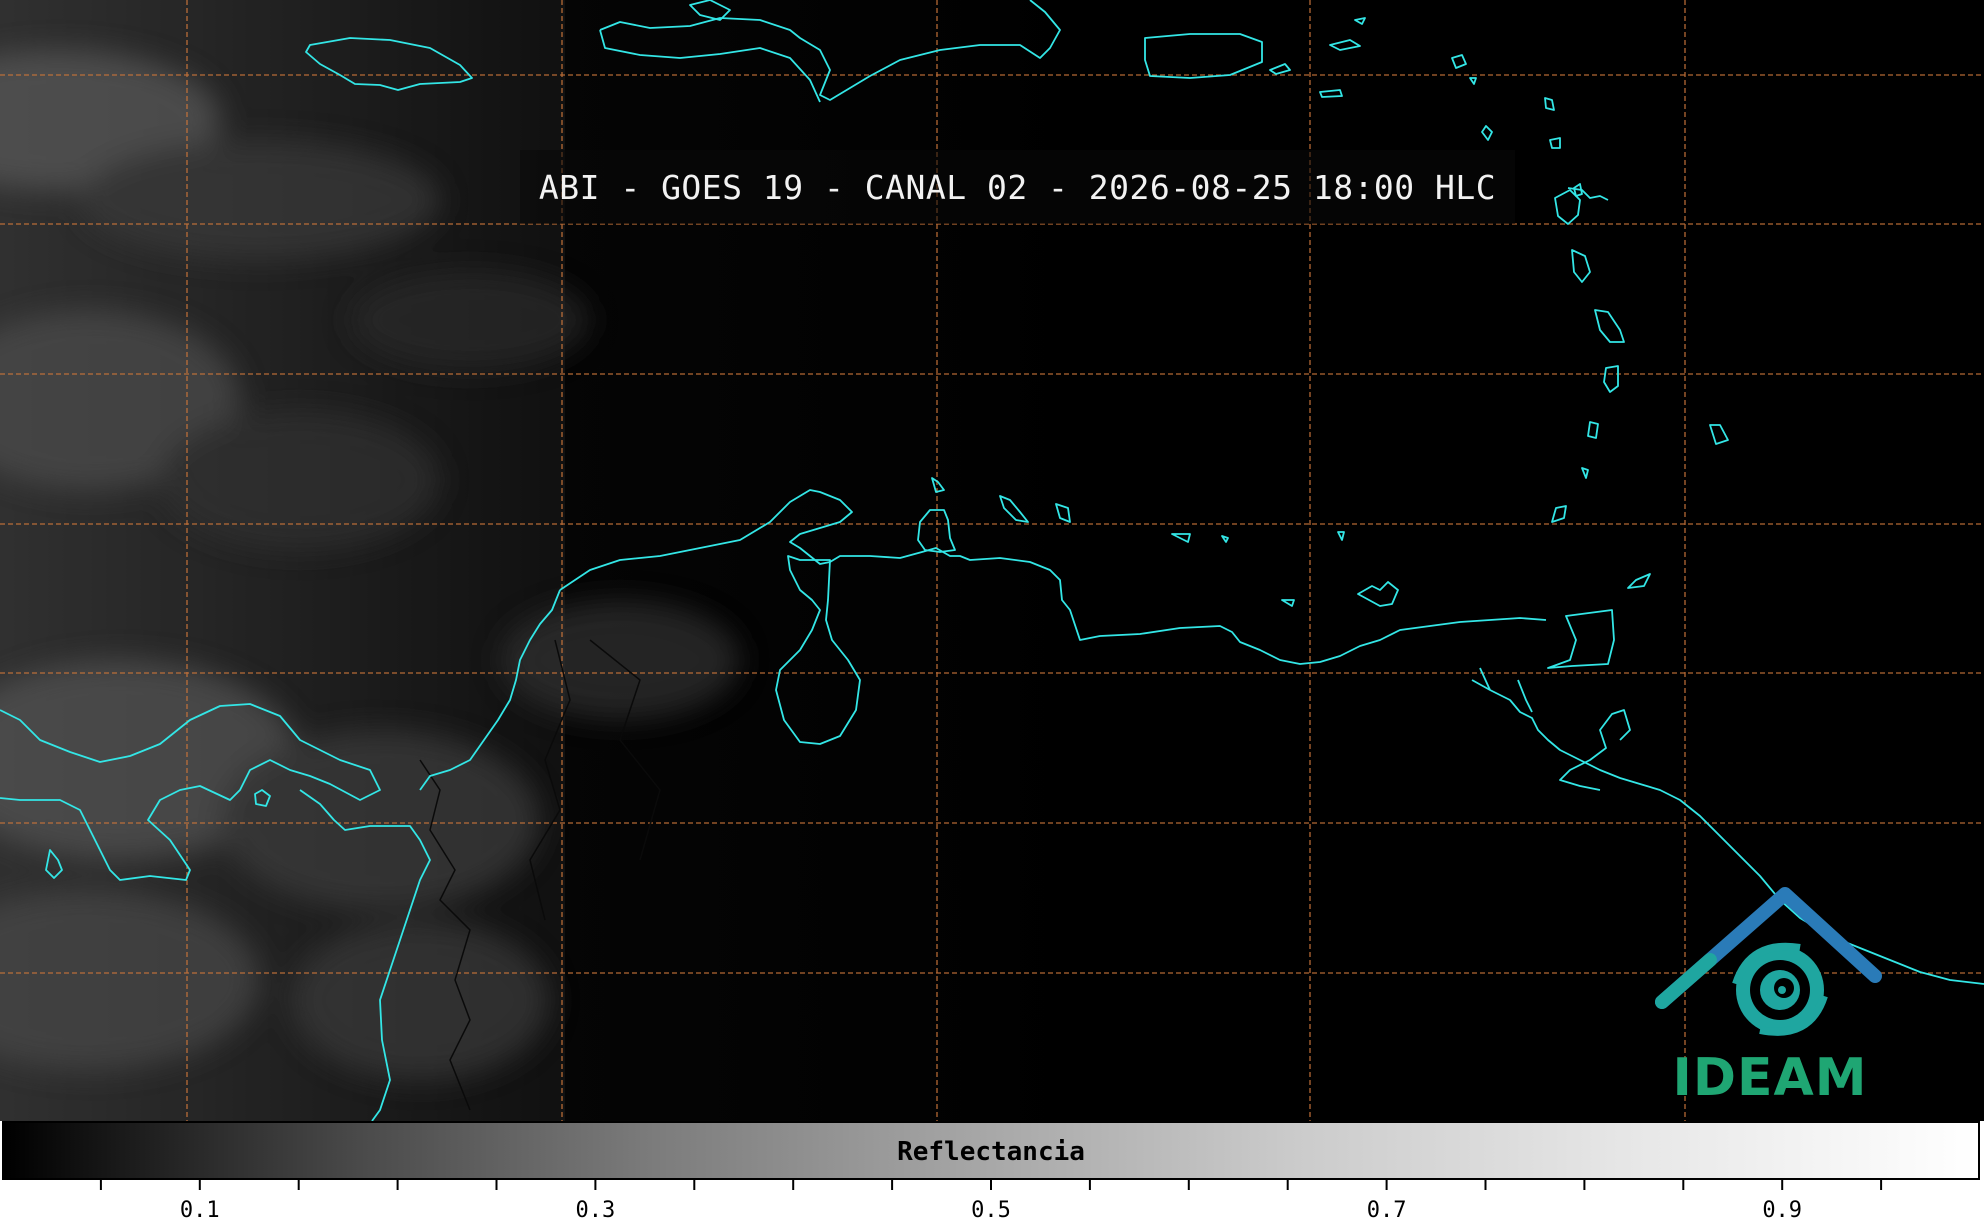 The image size is (1984, 1223). What do you see at coordinates (1203, 56) in the screenshot?
I see `puerto-rico-coast` at bounding box center [1203, 56].